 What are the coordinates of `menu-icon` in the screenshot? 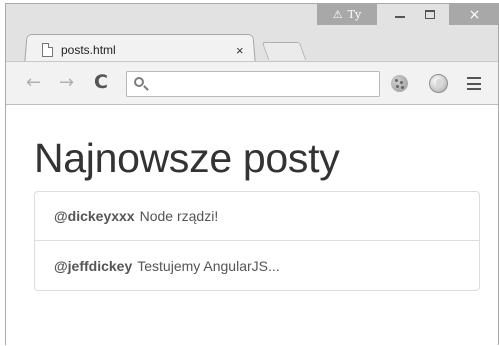 It's located at (474, 83).